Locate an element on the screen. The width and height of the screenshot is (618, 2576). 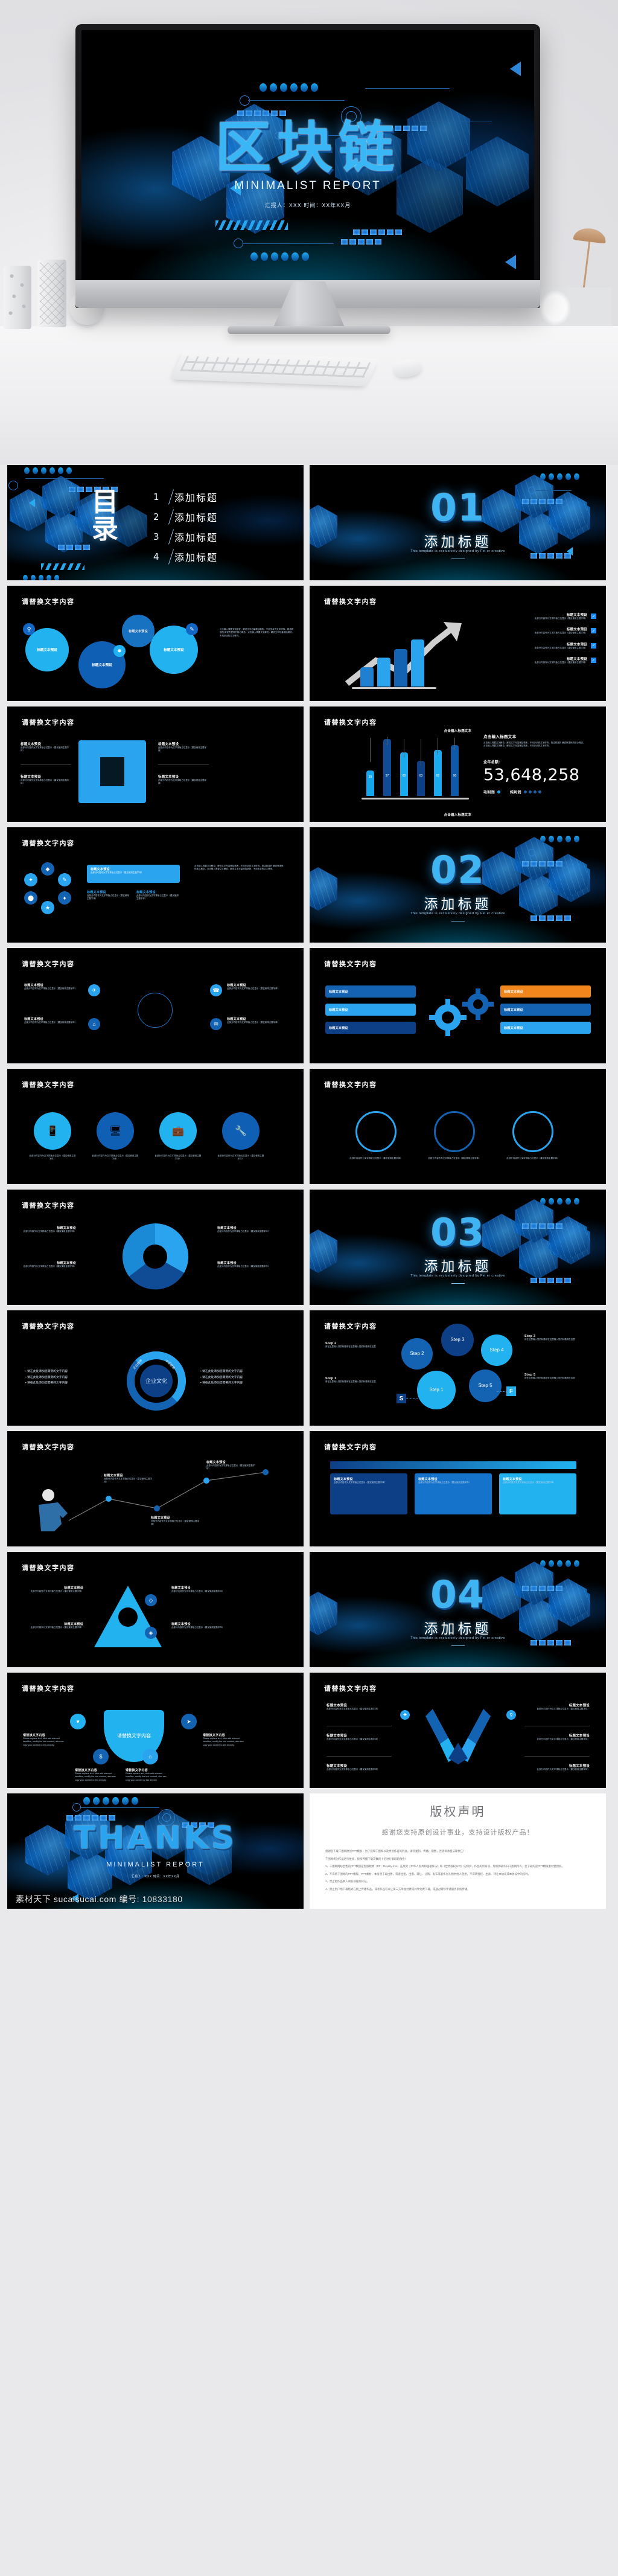
section-rule is located at coordinates (458, 1283).